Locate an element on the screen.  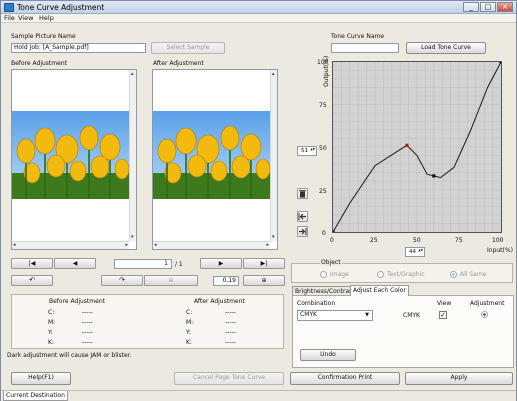
before-preview-panel: ▴ ▾ ◂ ▸ is located at coordinates (74, 159).